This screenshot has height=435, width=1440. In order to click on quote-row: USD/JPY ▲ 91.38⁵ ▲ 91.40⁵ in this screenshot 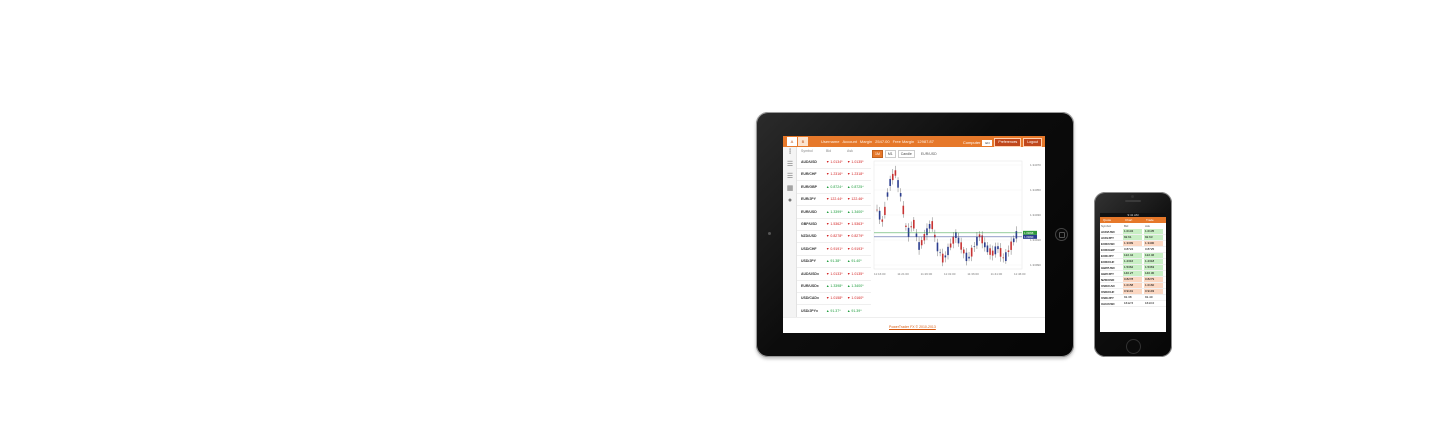, I will do `click(834, 262)`.